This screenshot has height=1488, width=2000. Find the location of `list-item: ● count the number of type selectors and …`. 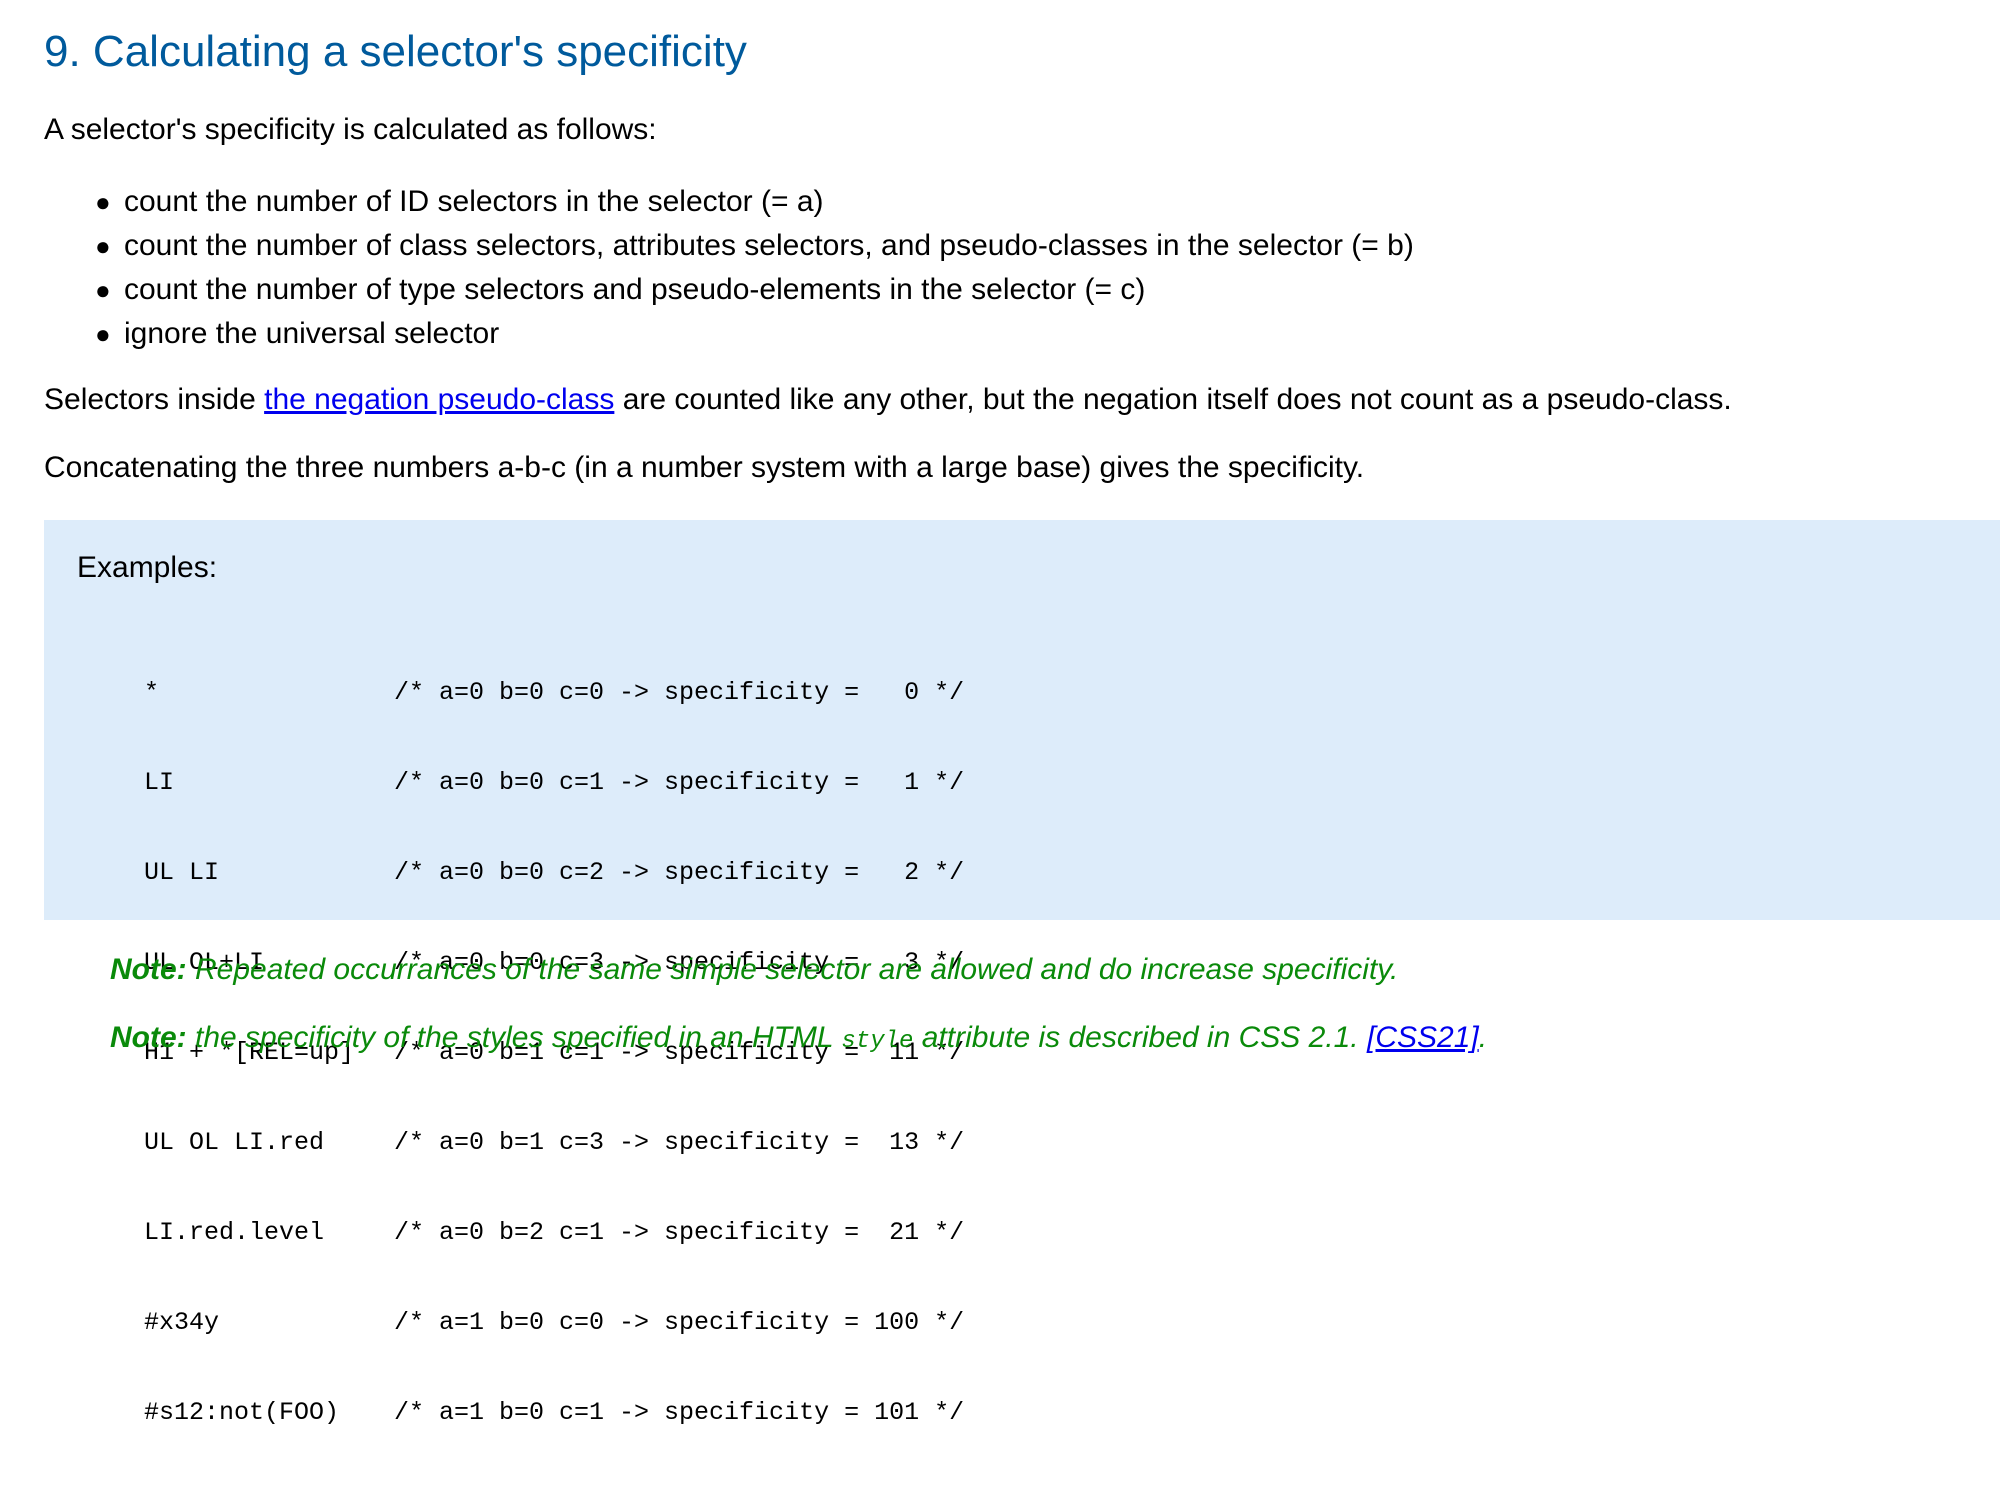

list-item: ● count the number of type selectors and … is located at coordinates (754, 290).